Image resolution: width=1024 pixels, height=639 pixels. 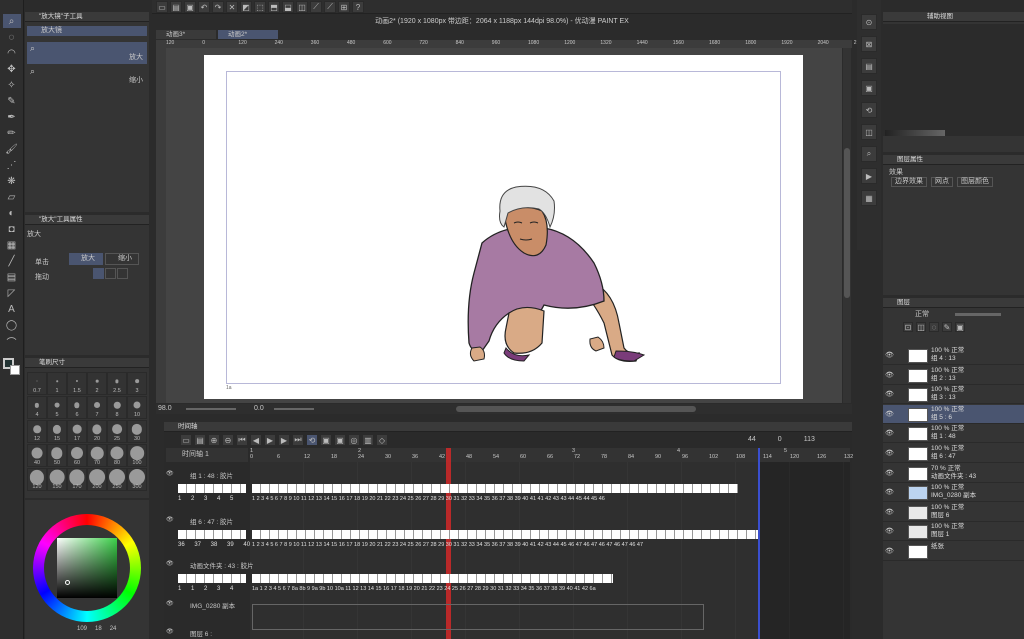 What do you see at coordinates (908, 327) in the screenshot?
I see `lock-icon: ⊡` at bounding box center [908, 327].